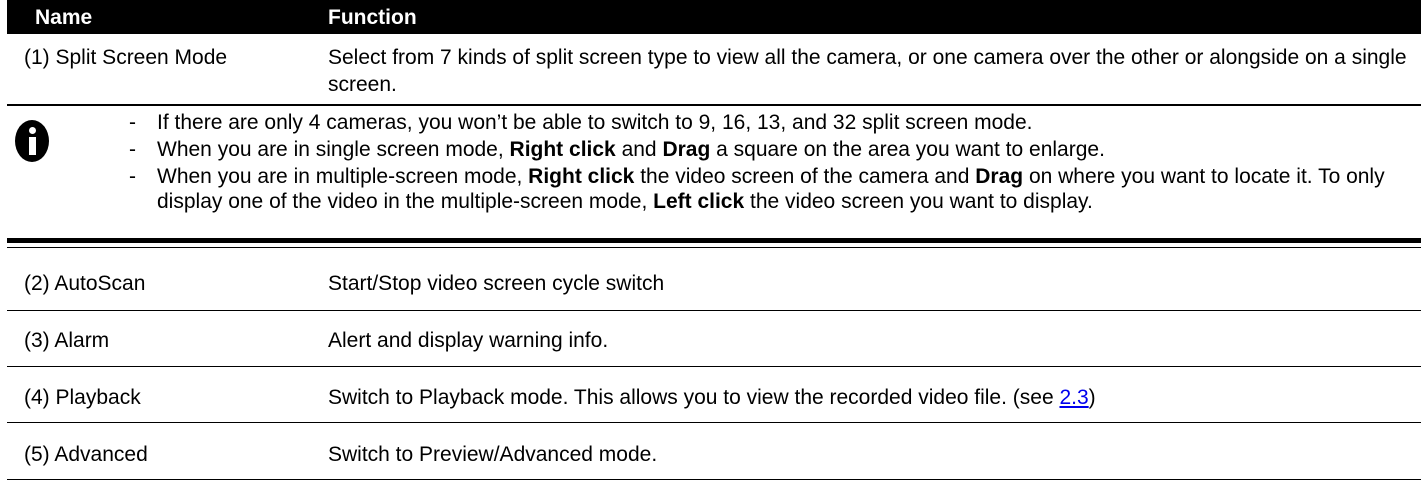  Describe the element at coordinates (86, 454) in the screenshot. I see `row-name: (5) Advanced` at that location.